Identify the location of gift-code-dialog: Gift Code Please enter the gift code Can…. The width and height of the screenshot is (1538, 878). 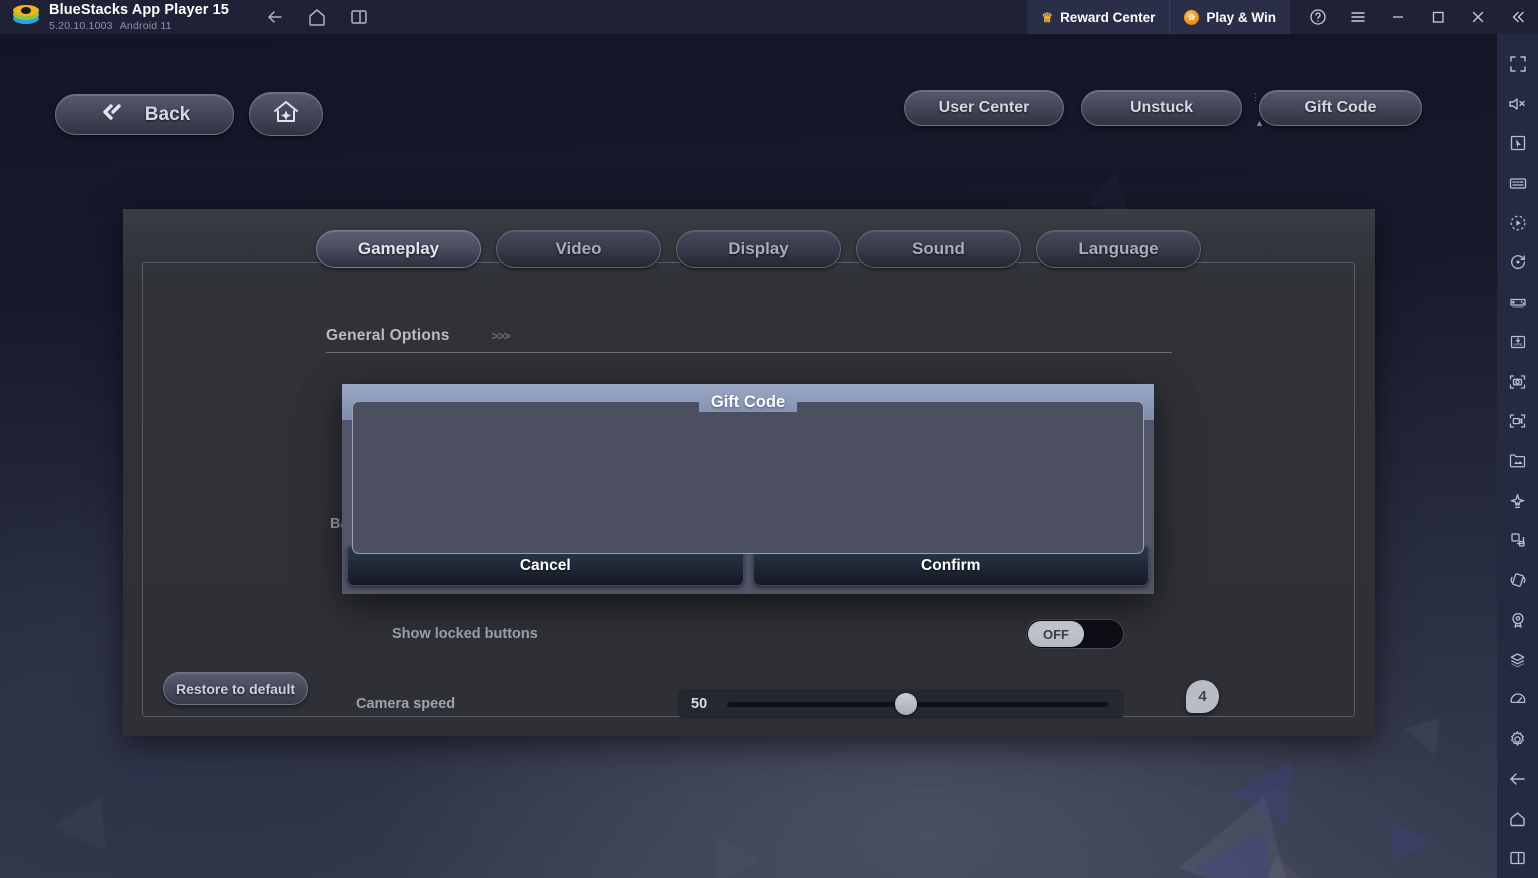
(748, 489).